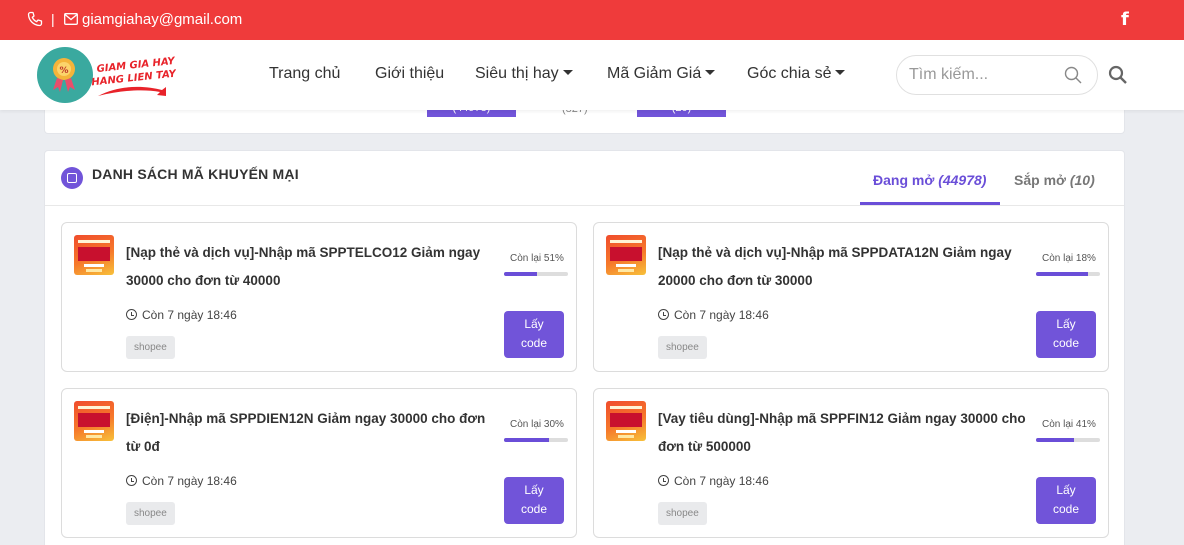 Image resolution: width=1184 pixels, height=545 pixels. Describe the element at coordinates (592, 20) in the screenshot. I see `top-bar: | giamgiahay@gmail.com f` at that location.